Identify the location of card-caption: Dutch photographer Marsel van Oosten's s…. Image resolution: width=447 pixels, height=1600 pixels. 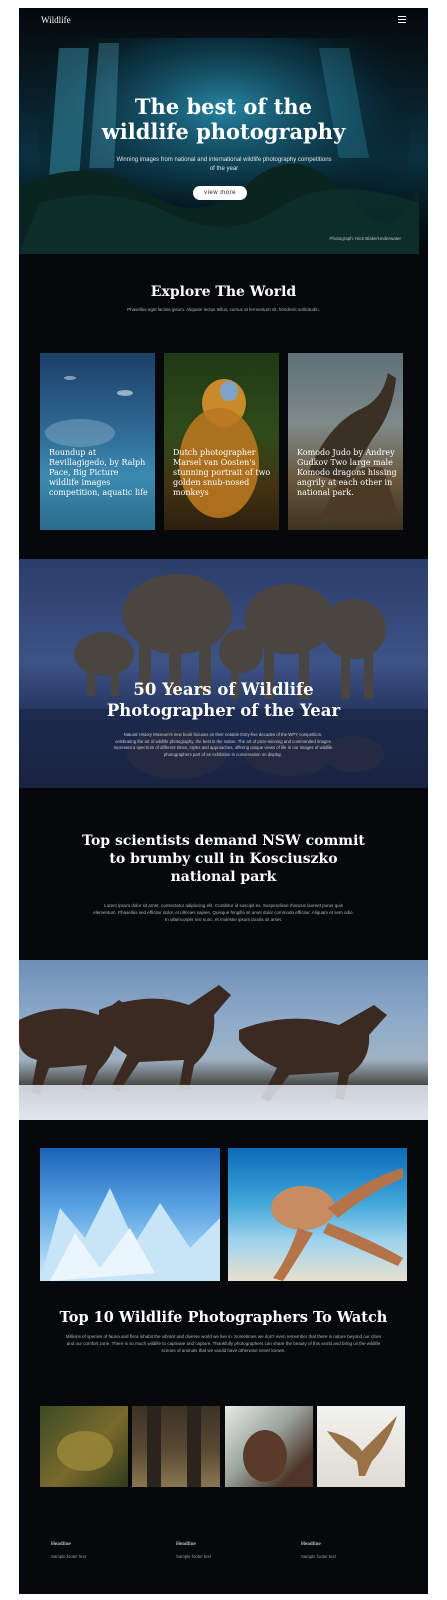
(222, 472).